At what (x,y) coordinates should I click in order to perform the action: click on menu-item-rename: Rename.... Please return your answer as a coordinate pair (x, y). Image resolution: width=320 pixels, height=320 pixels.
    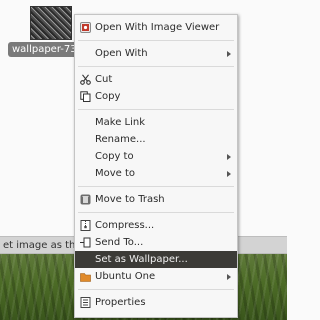
    Looking at the image, I should click on (156, 139).